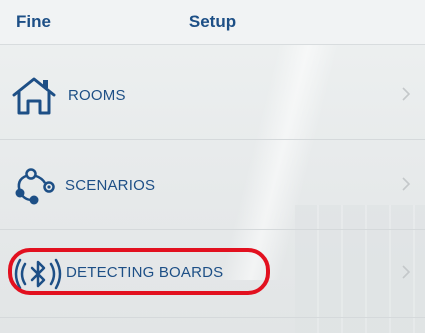  I want to click on navigation-bar: Fine Setup, so click(212, 22).